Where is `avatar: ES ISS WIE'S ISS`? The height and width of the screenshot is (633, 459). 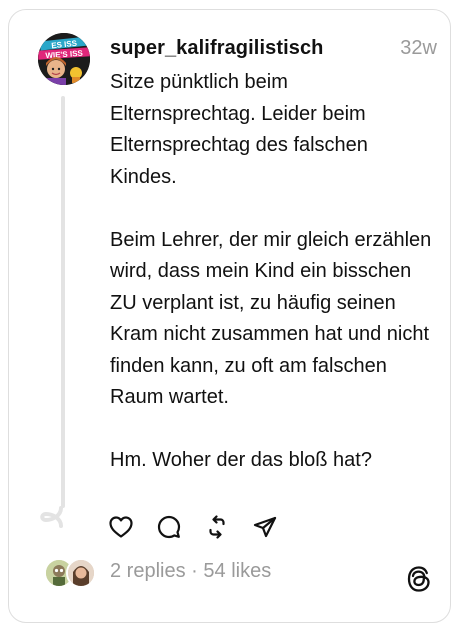
avatar: ES ISS WIE'S ISS is located at coordinates (64, 59).